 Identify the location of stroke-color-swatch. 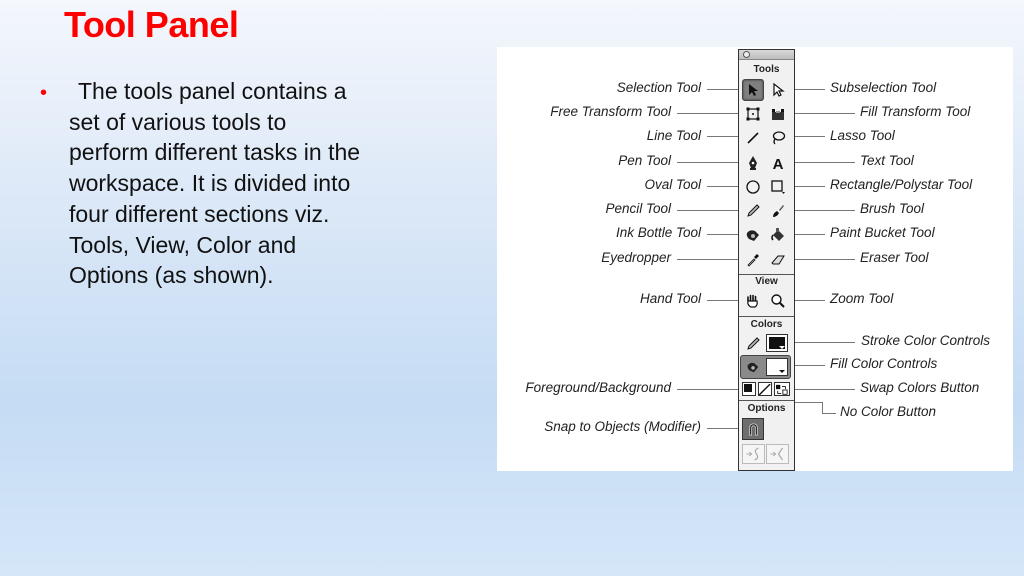
(777, 343).